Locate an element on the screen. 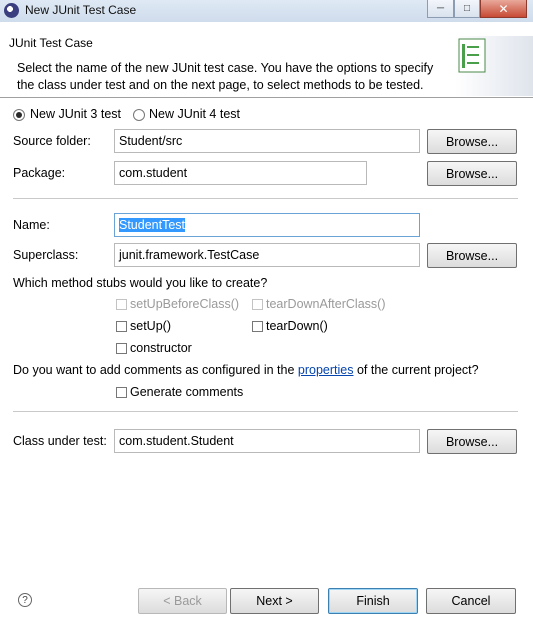  comments-question-suffix: of the current project? is located at coordinates (417, 370).